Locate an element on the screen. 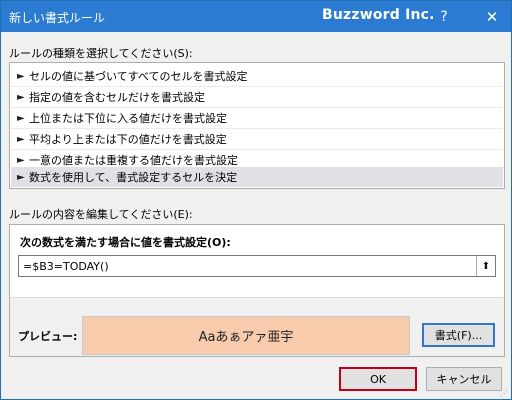 This screenshot has height=400, width=512. close-button: ✕ is located at coordinates (492, 16).